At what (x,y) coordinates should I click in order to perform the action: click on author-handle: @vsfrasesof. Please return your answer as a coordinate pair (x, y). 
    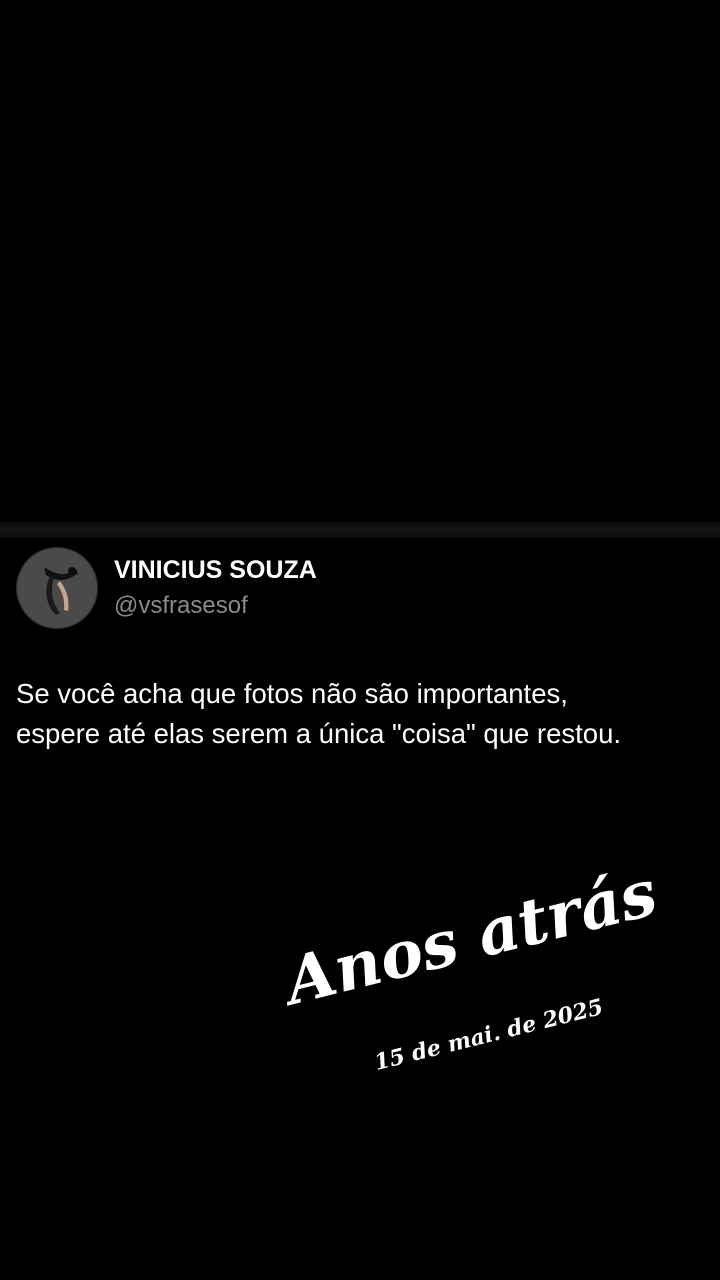
    Looking at the image, I should click on (181, 606).